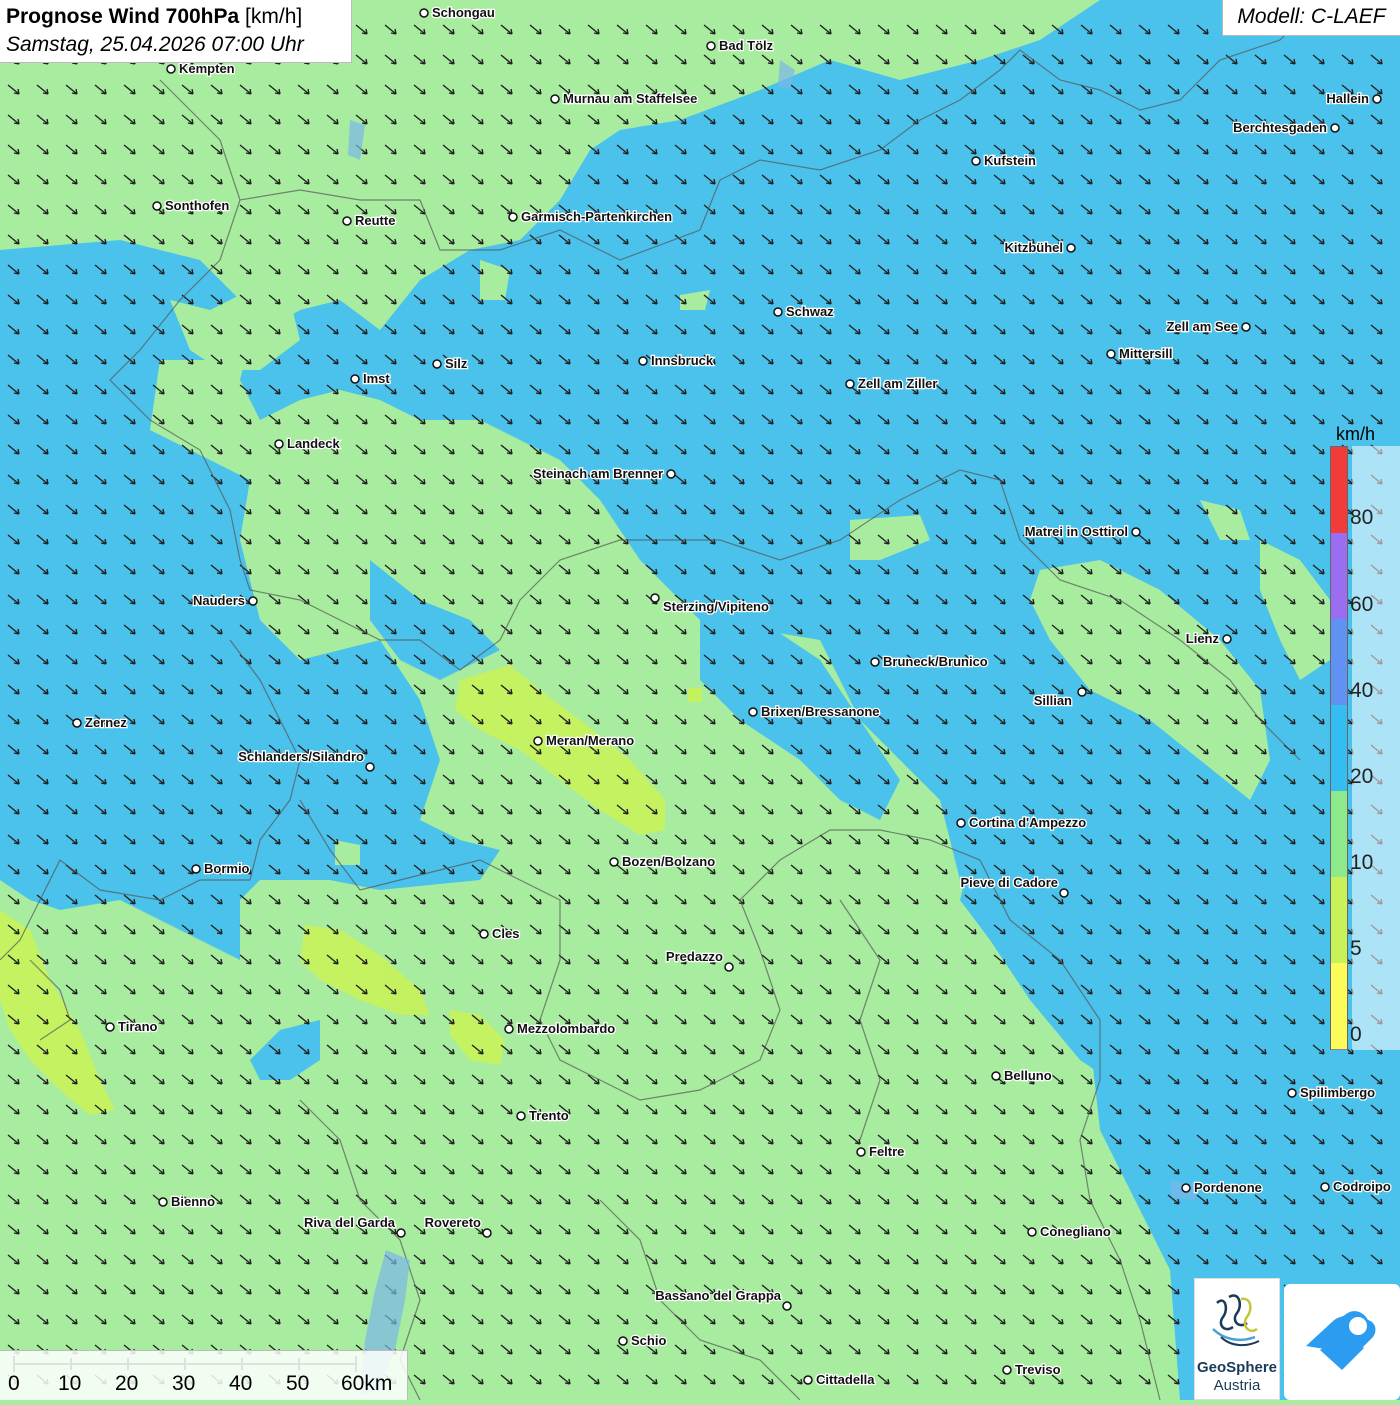 The height and width of the screenshot is (1405, 1400). I want to click on city-label: Riva del Garda, so click(350, 1222).